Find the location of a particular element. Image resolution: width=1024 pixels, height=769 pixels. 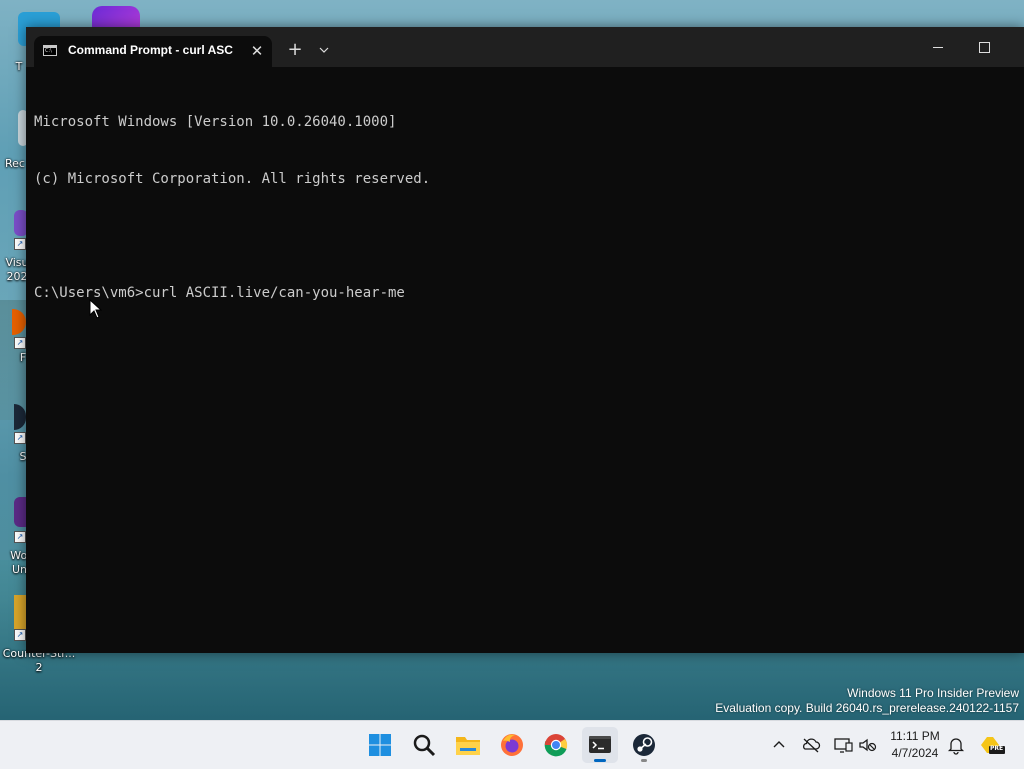

chevron-down-icon is located at coordinates (324, 50).